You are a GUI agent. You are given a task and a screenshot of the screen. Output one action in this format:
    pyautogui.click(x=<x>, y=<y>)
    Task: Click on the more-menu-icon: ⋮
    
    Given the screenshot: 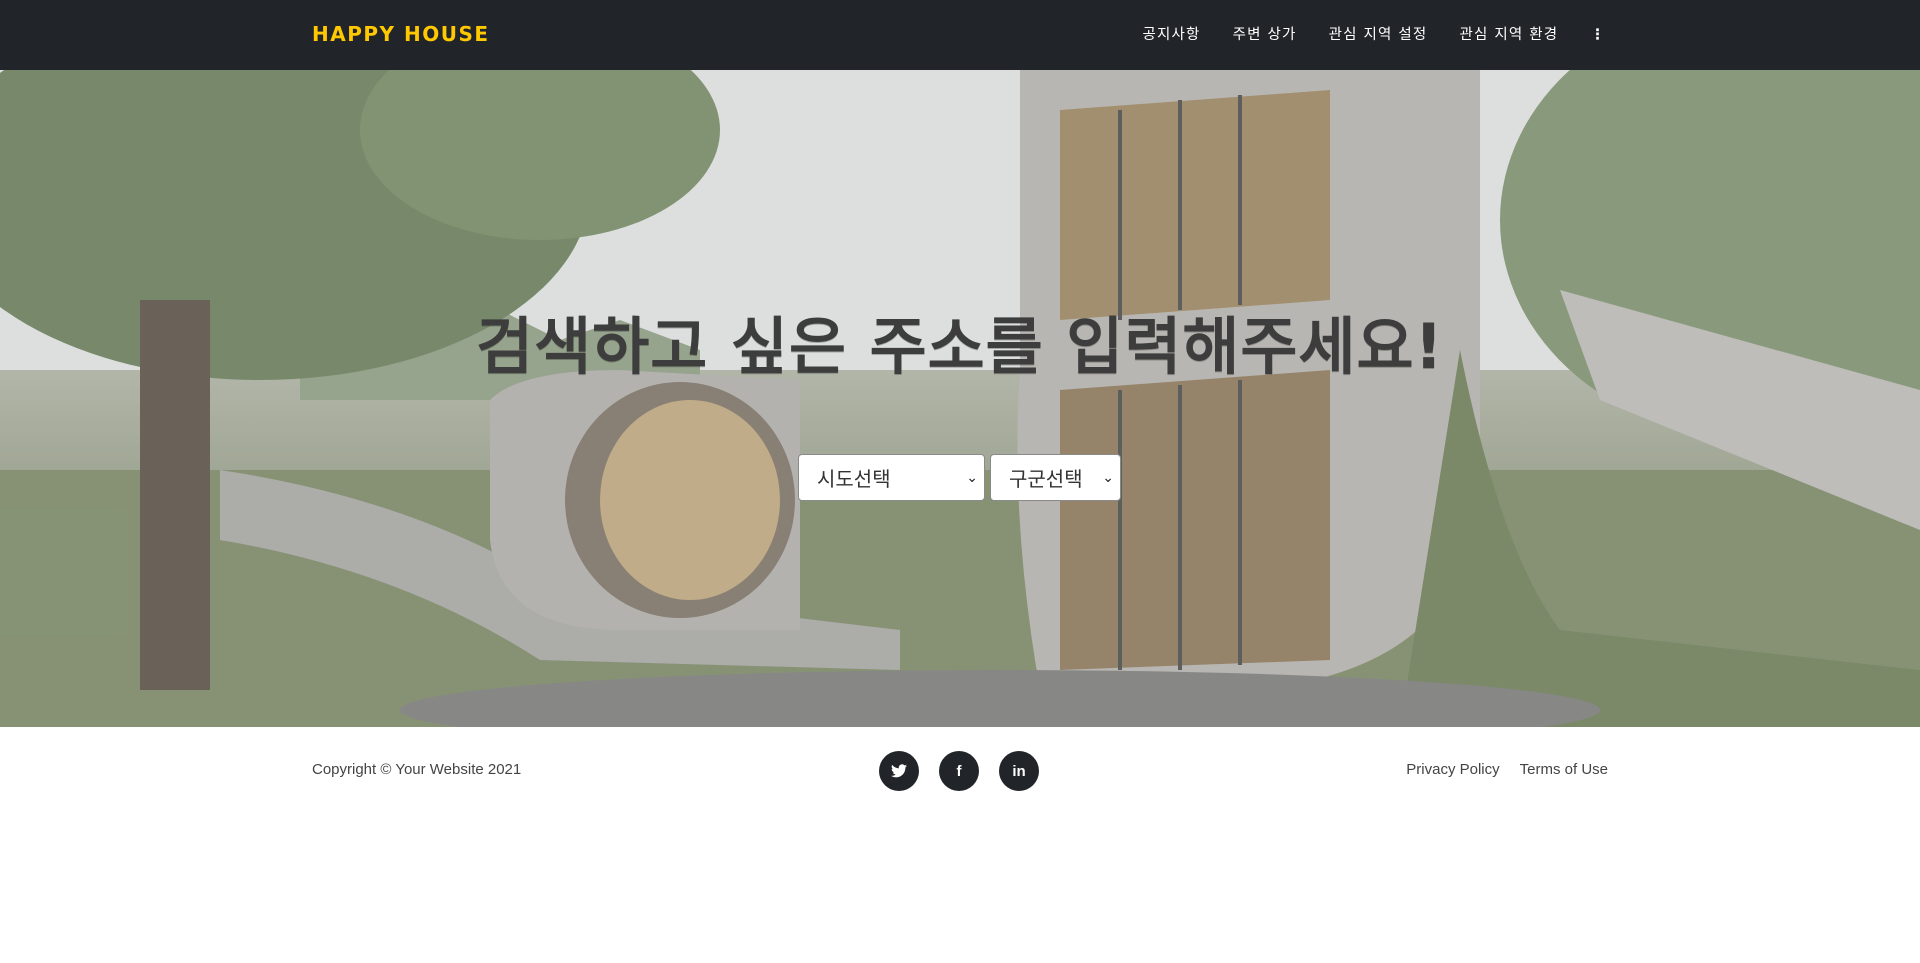 What is the action you would take?
    pyautogui.click(x=1595, y=35)
    